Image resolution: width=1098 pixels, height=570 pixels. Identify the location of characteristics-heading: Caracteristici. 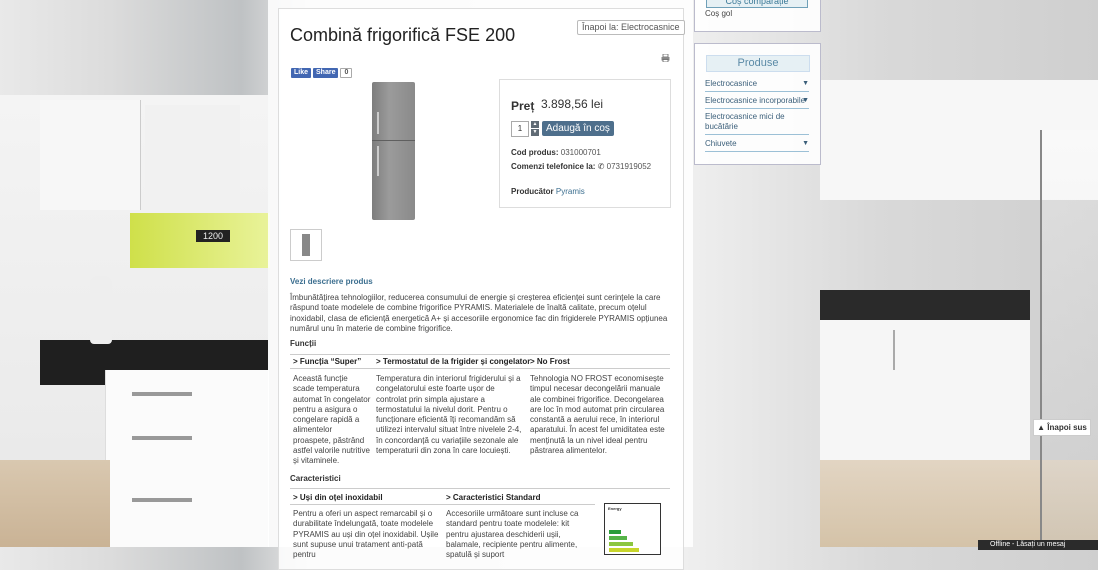
(315, 478).